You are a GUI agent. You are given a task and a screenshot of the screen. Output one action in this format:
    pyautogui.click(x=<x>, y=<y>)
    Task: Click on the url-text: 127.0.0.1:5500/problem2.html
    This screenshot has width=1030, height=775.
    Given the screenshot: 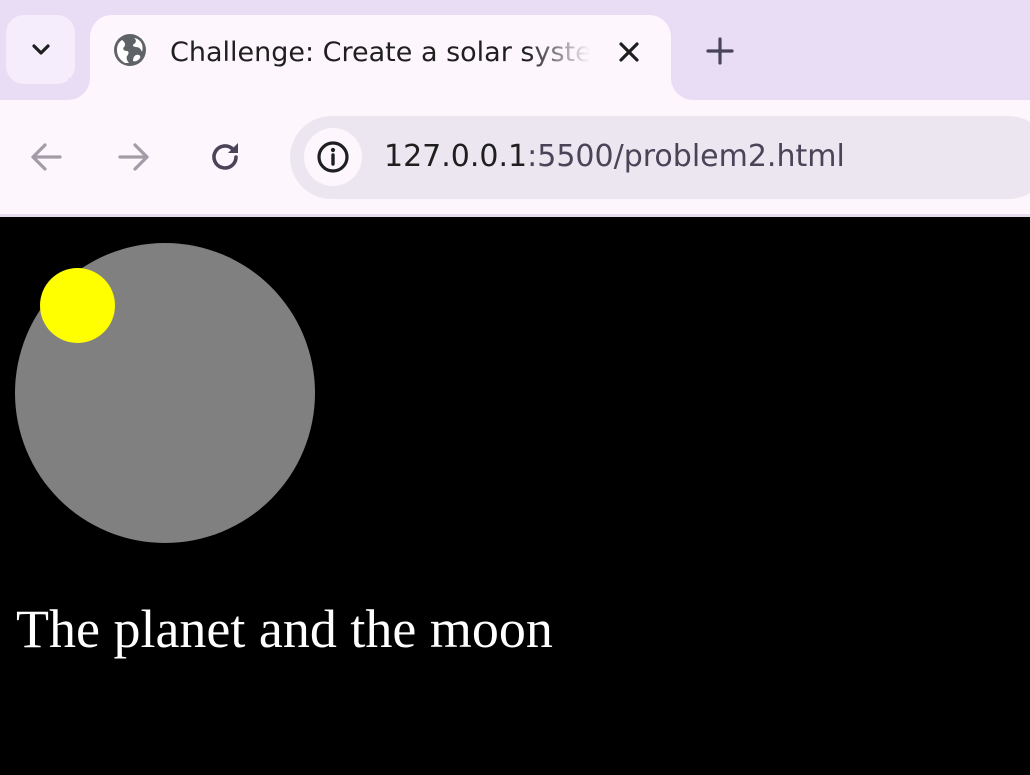 What is the action you would take?
    pyautogui.click(x=614, y=157)
    